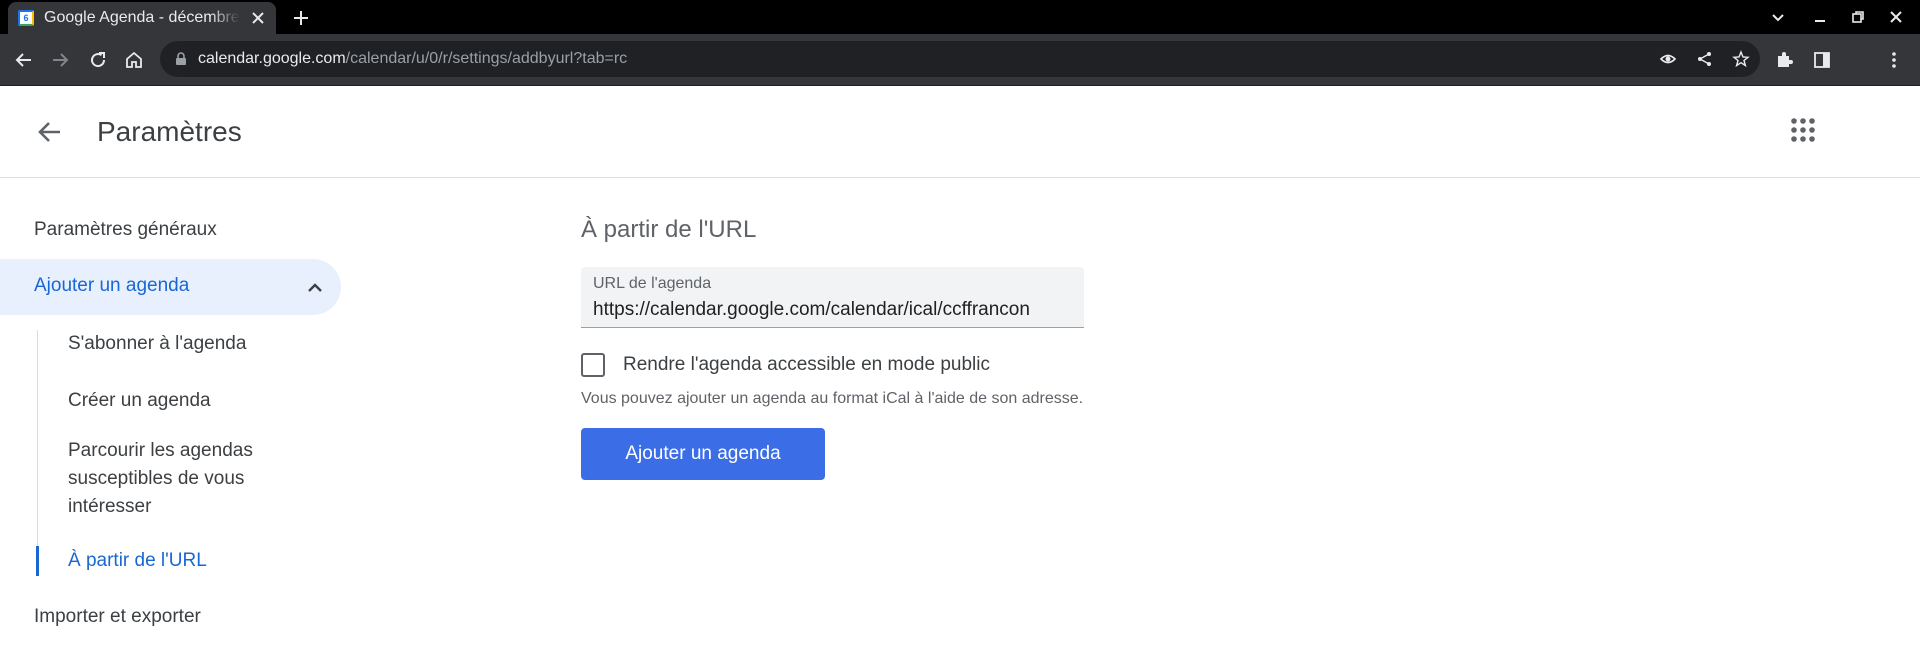 The width and height of the screenshot is (1920, 663). I want to click on sidebar-item-general: Paramètres généraux, so click(125, 230).